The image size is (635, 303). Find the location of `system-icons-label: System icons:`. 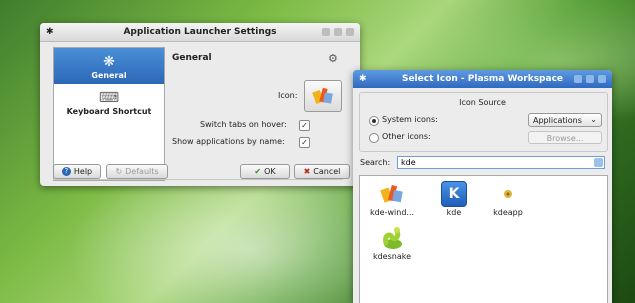

system-icons-label: System icons: is located at coordinates (410, 119).